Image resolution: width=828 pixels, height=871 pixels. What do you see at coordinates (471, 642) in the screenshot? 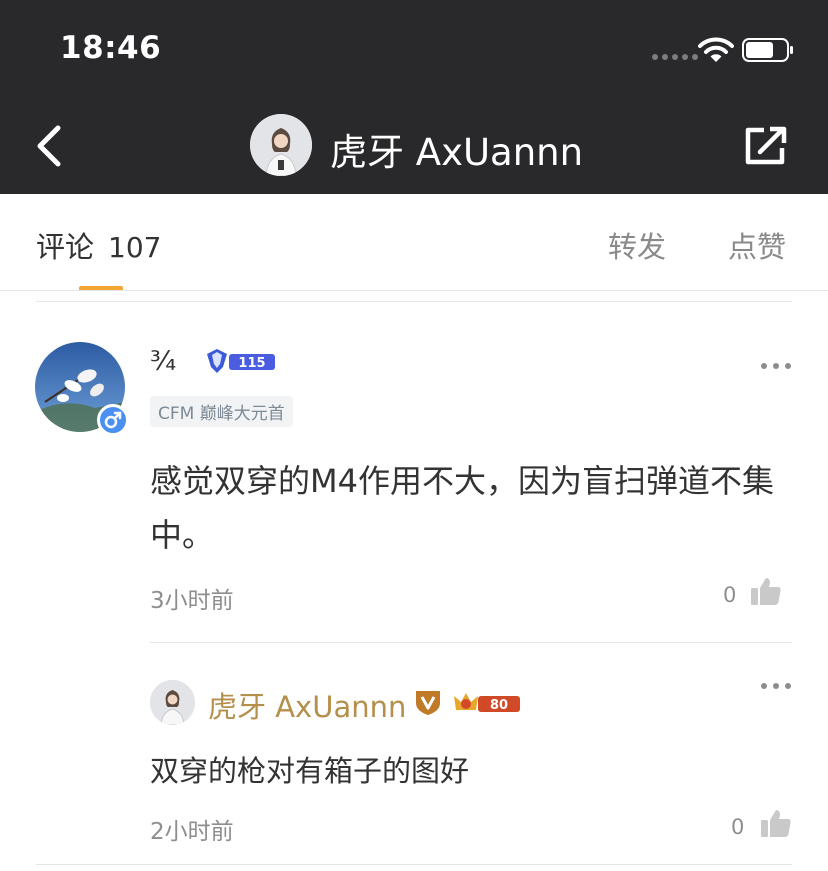
I see `reply-divider` at bounding box center [471, 642].